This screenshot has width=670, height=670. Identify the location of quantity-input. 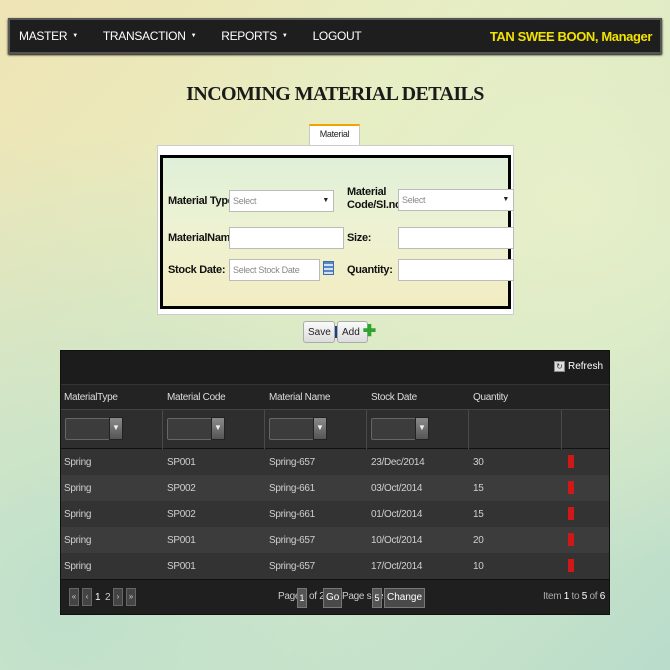
(456, 270).